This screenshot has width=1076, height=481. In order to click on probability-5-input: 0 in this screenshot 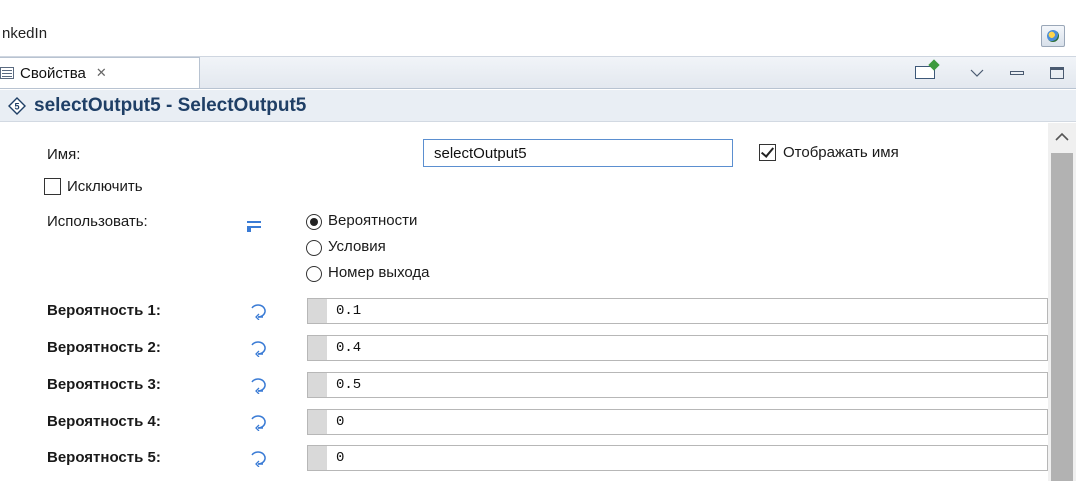, I will do `click(677, 458)`.